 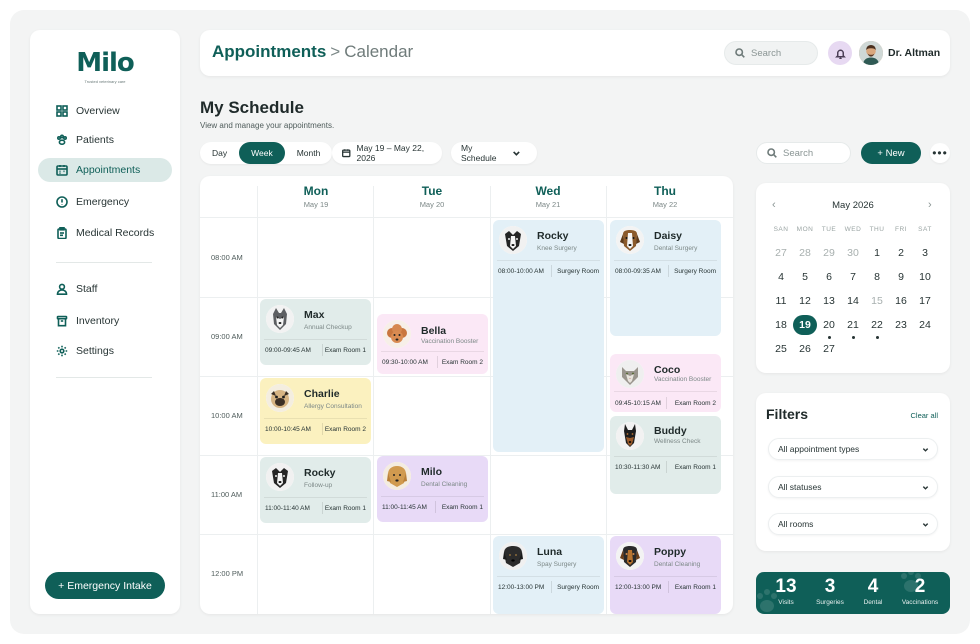 What do you see at coordinates (269, 51) in the screenshot?
I see `breadcrumb-appointments: Appointments` at bounding box center [269, 51].